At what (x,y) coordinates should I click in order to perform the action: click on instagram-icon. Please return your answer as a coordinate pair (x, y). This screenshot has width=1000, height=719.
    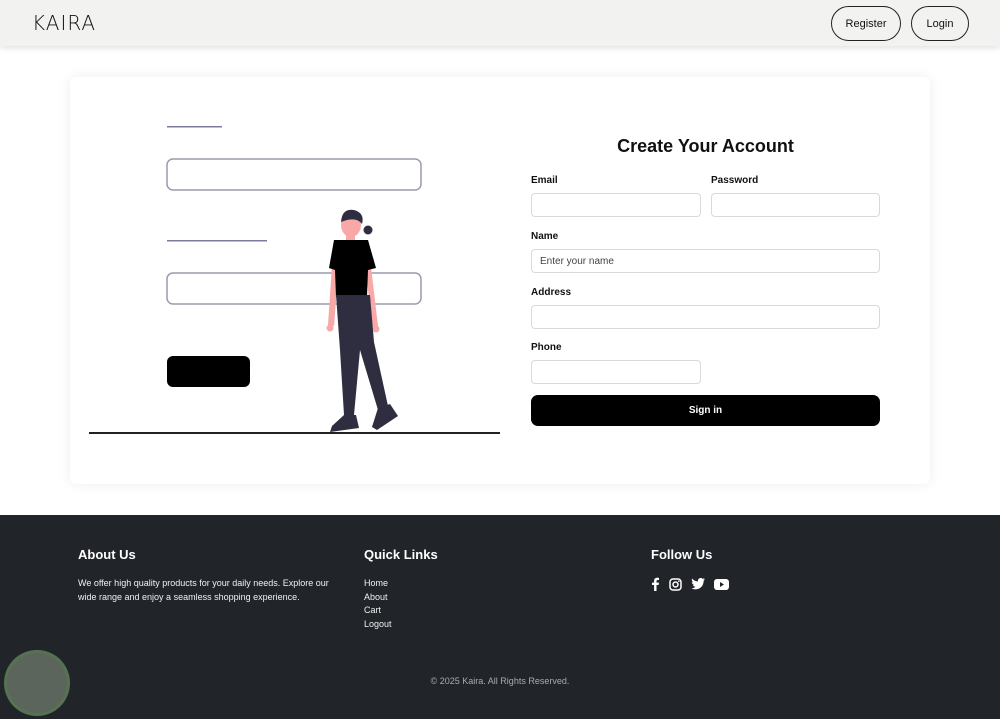
    Looking at the image, I should click on (675, 584).